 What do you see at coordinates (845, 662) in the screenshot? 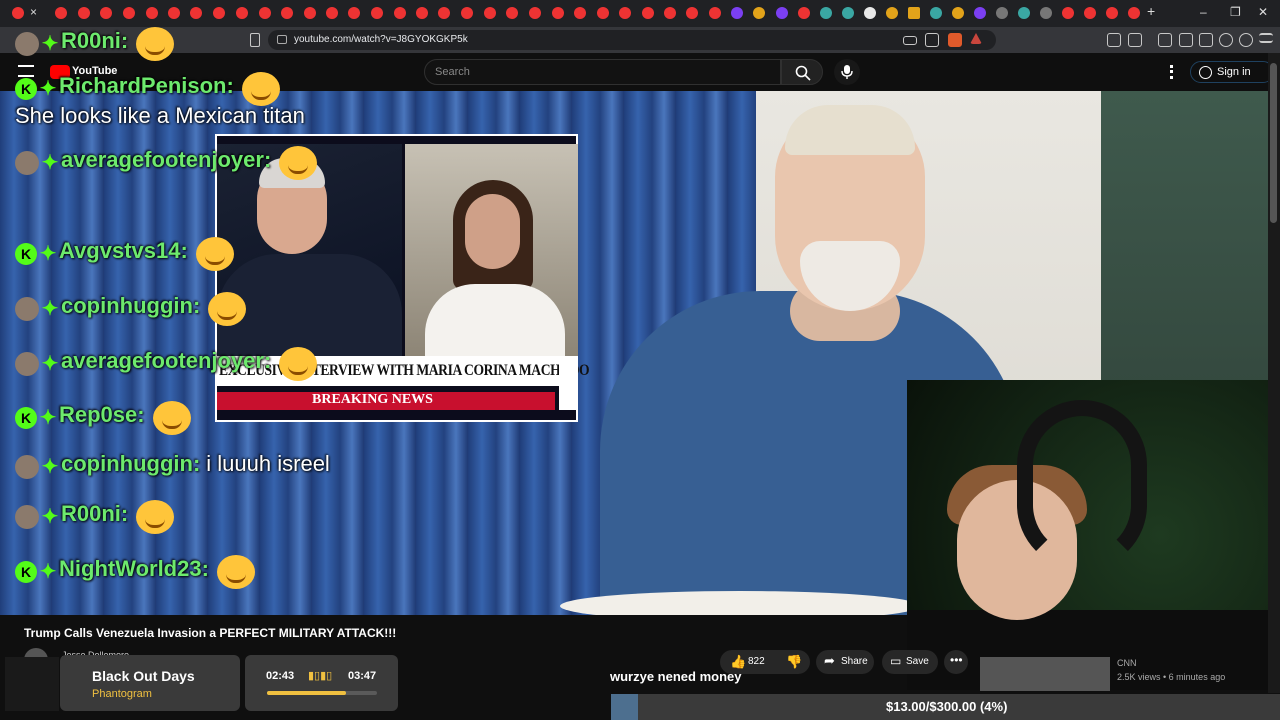
I see `share-button: ➦ Share` at bounding box center [845, 662].